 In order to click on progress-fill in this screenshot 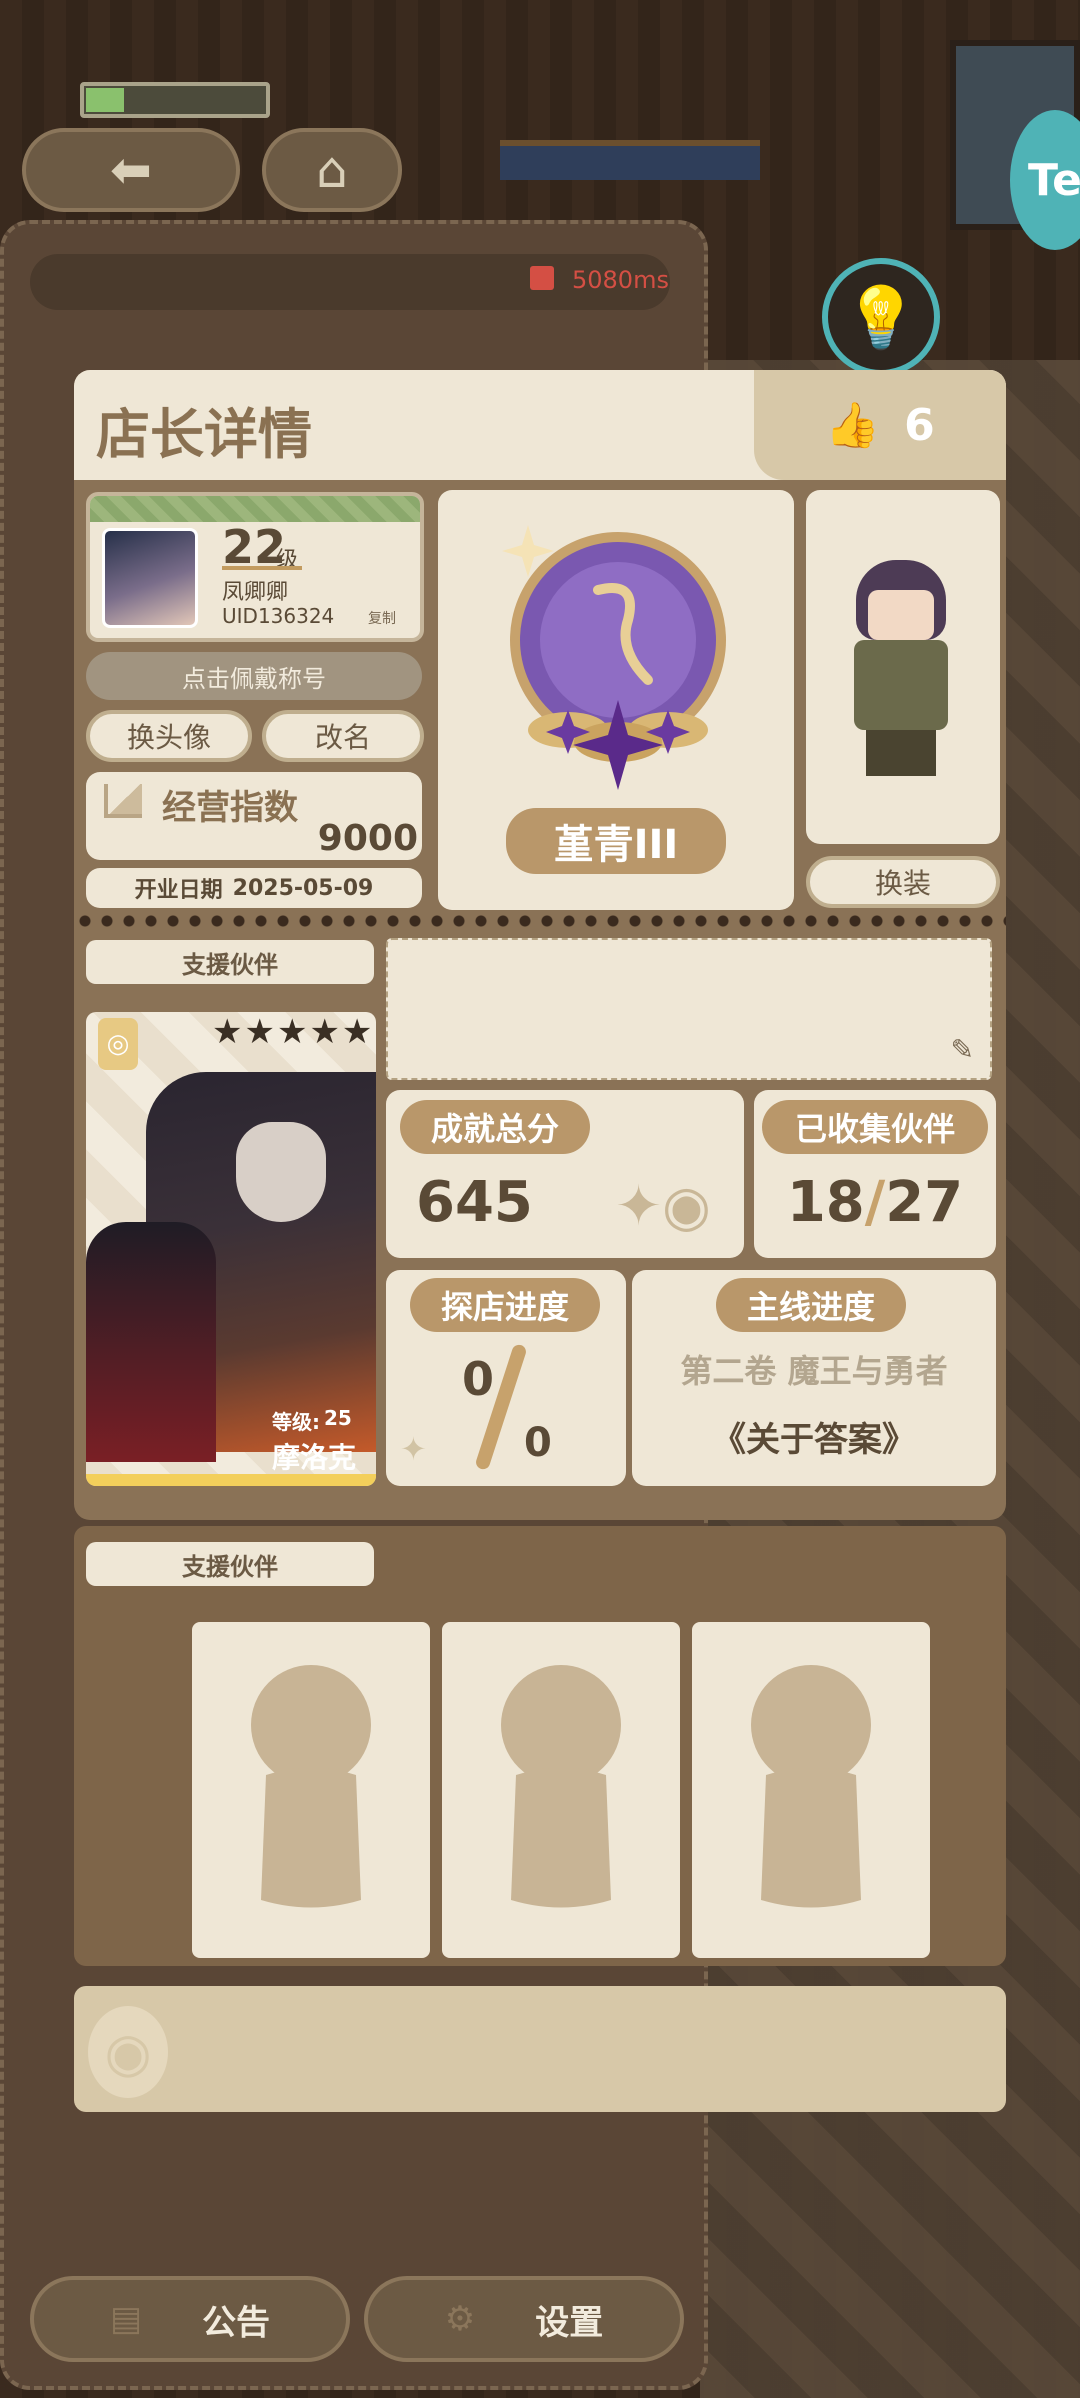, I will do `click(105, 100)`.